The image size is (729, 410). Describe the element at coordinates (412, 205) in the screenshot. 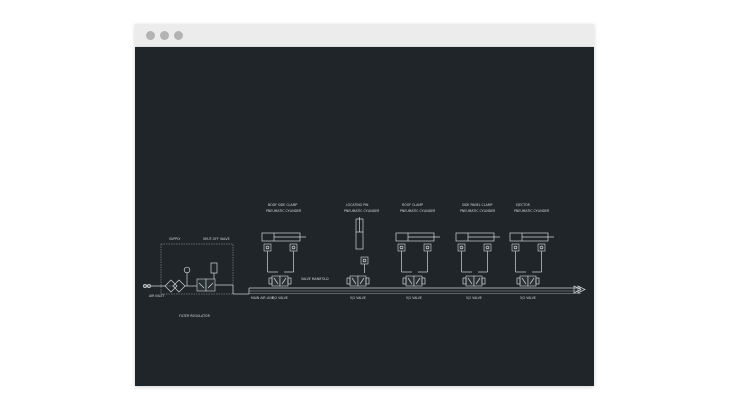

I see `actuator-title: ROOF CLAMP` at that location.